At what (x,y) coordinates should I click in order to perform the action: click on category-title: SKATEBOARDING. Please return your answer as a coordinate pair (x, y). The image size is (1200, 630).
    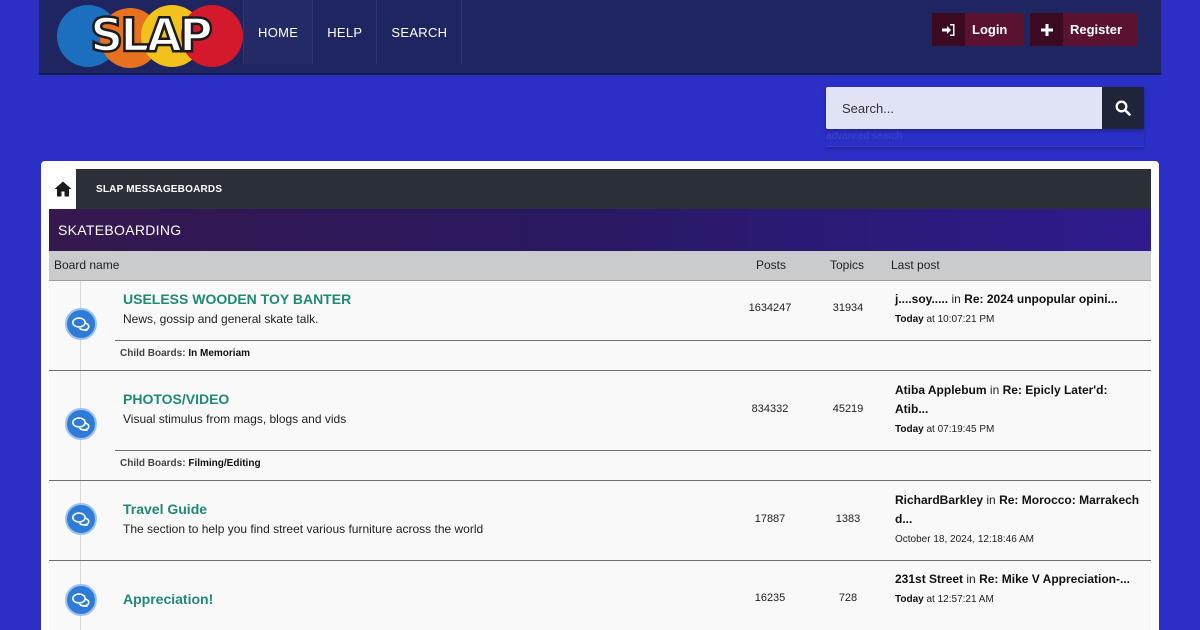
    Looking at the image, I should click on (600, 230).